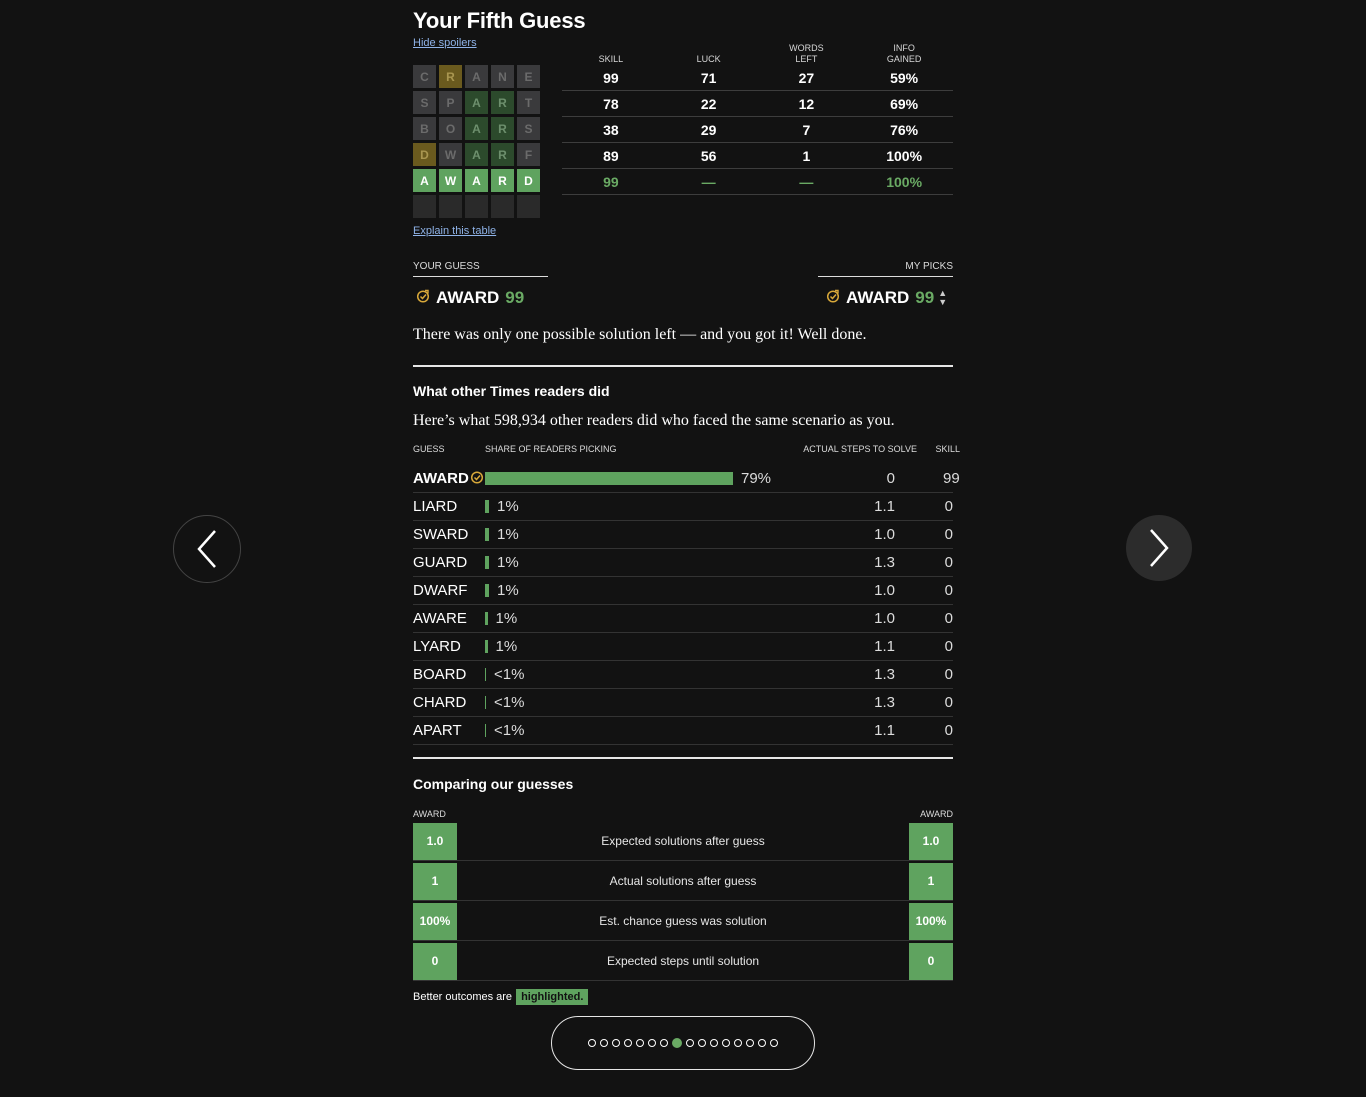 The height and width of the screenshot is (1097, 1366). Describe the element at coordinates (528, 76) in the screenshot. I see `letter-tile: E` at that location.